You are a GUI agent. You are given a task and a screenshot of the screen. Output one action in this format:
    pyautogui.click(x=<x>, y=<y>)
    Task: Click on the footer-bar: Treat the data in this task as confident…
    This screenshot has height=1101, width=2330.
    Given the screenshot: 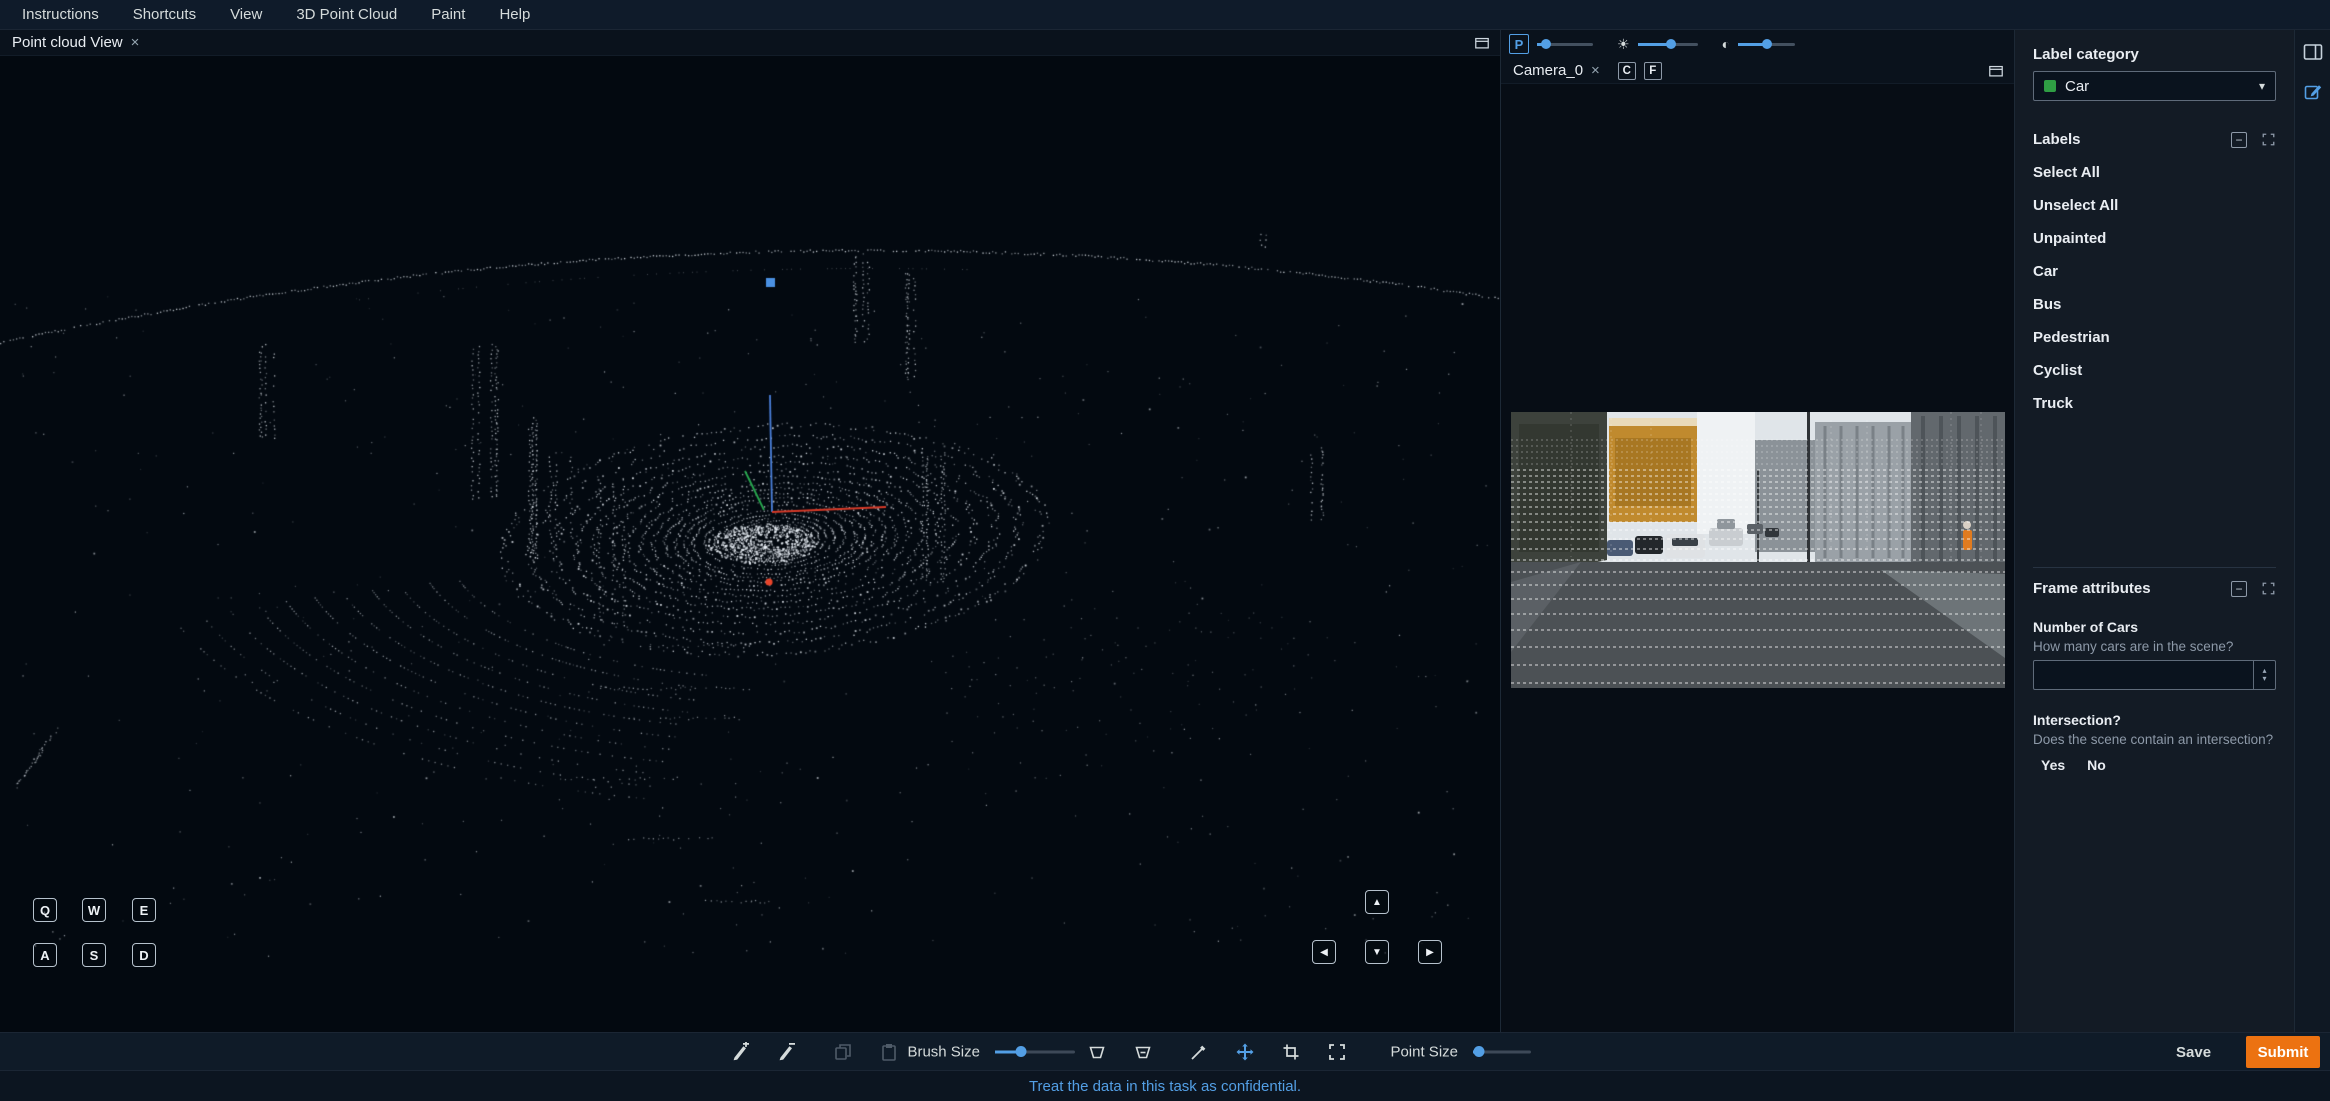 What is the action you would take?
    pyautogui.click(x=1165, y=1085)
    